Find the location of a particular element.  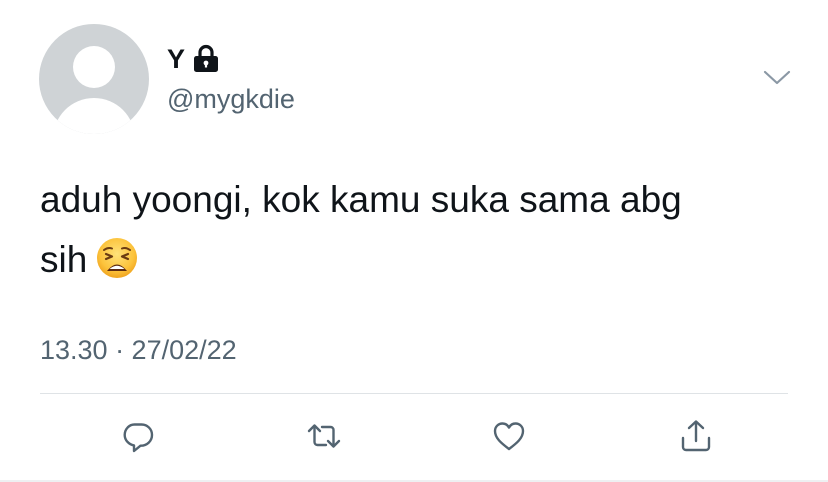

tweet-text-line1: aduh yoongi, kok kamu suka sama abg is located at coordinates (361, 199).